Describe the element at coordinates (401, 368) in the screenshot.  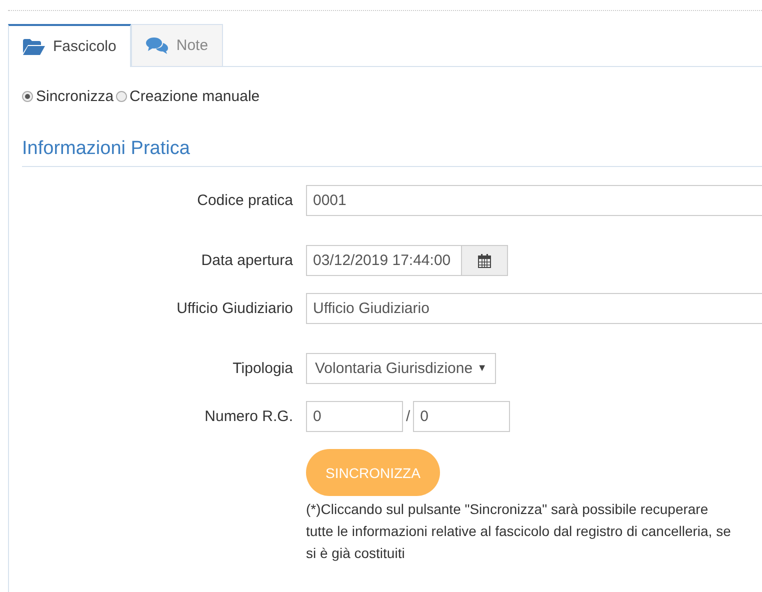
I see `type-dropdown: Volontaria Giurisdizione ▼` at that location.